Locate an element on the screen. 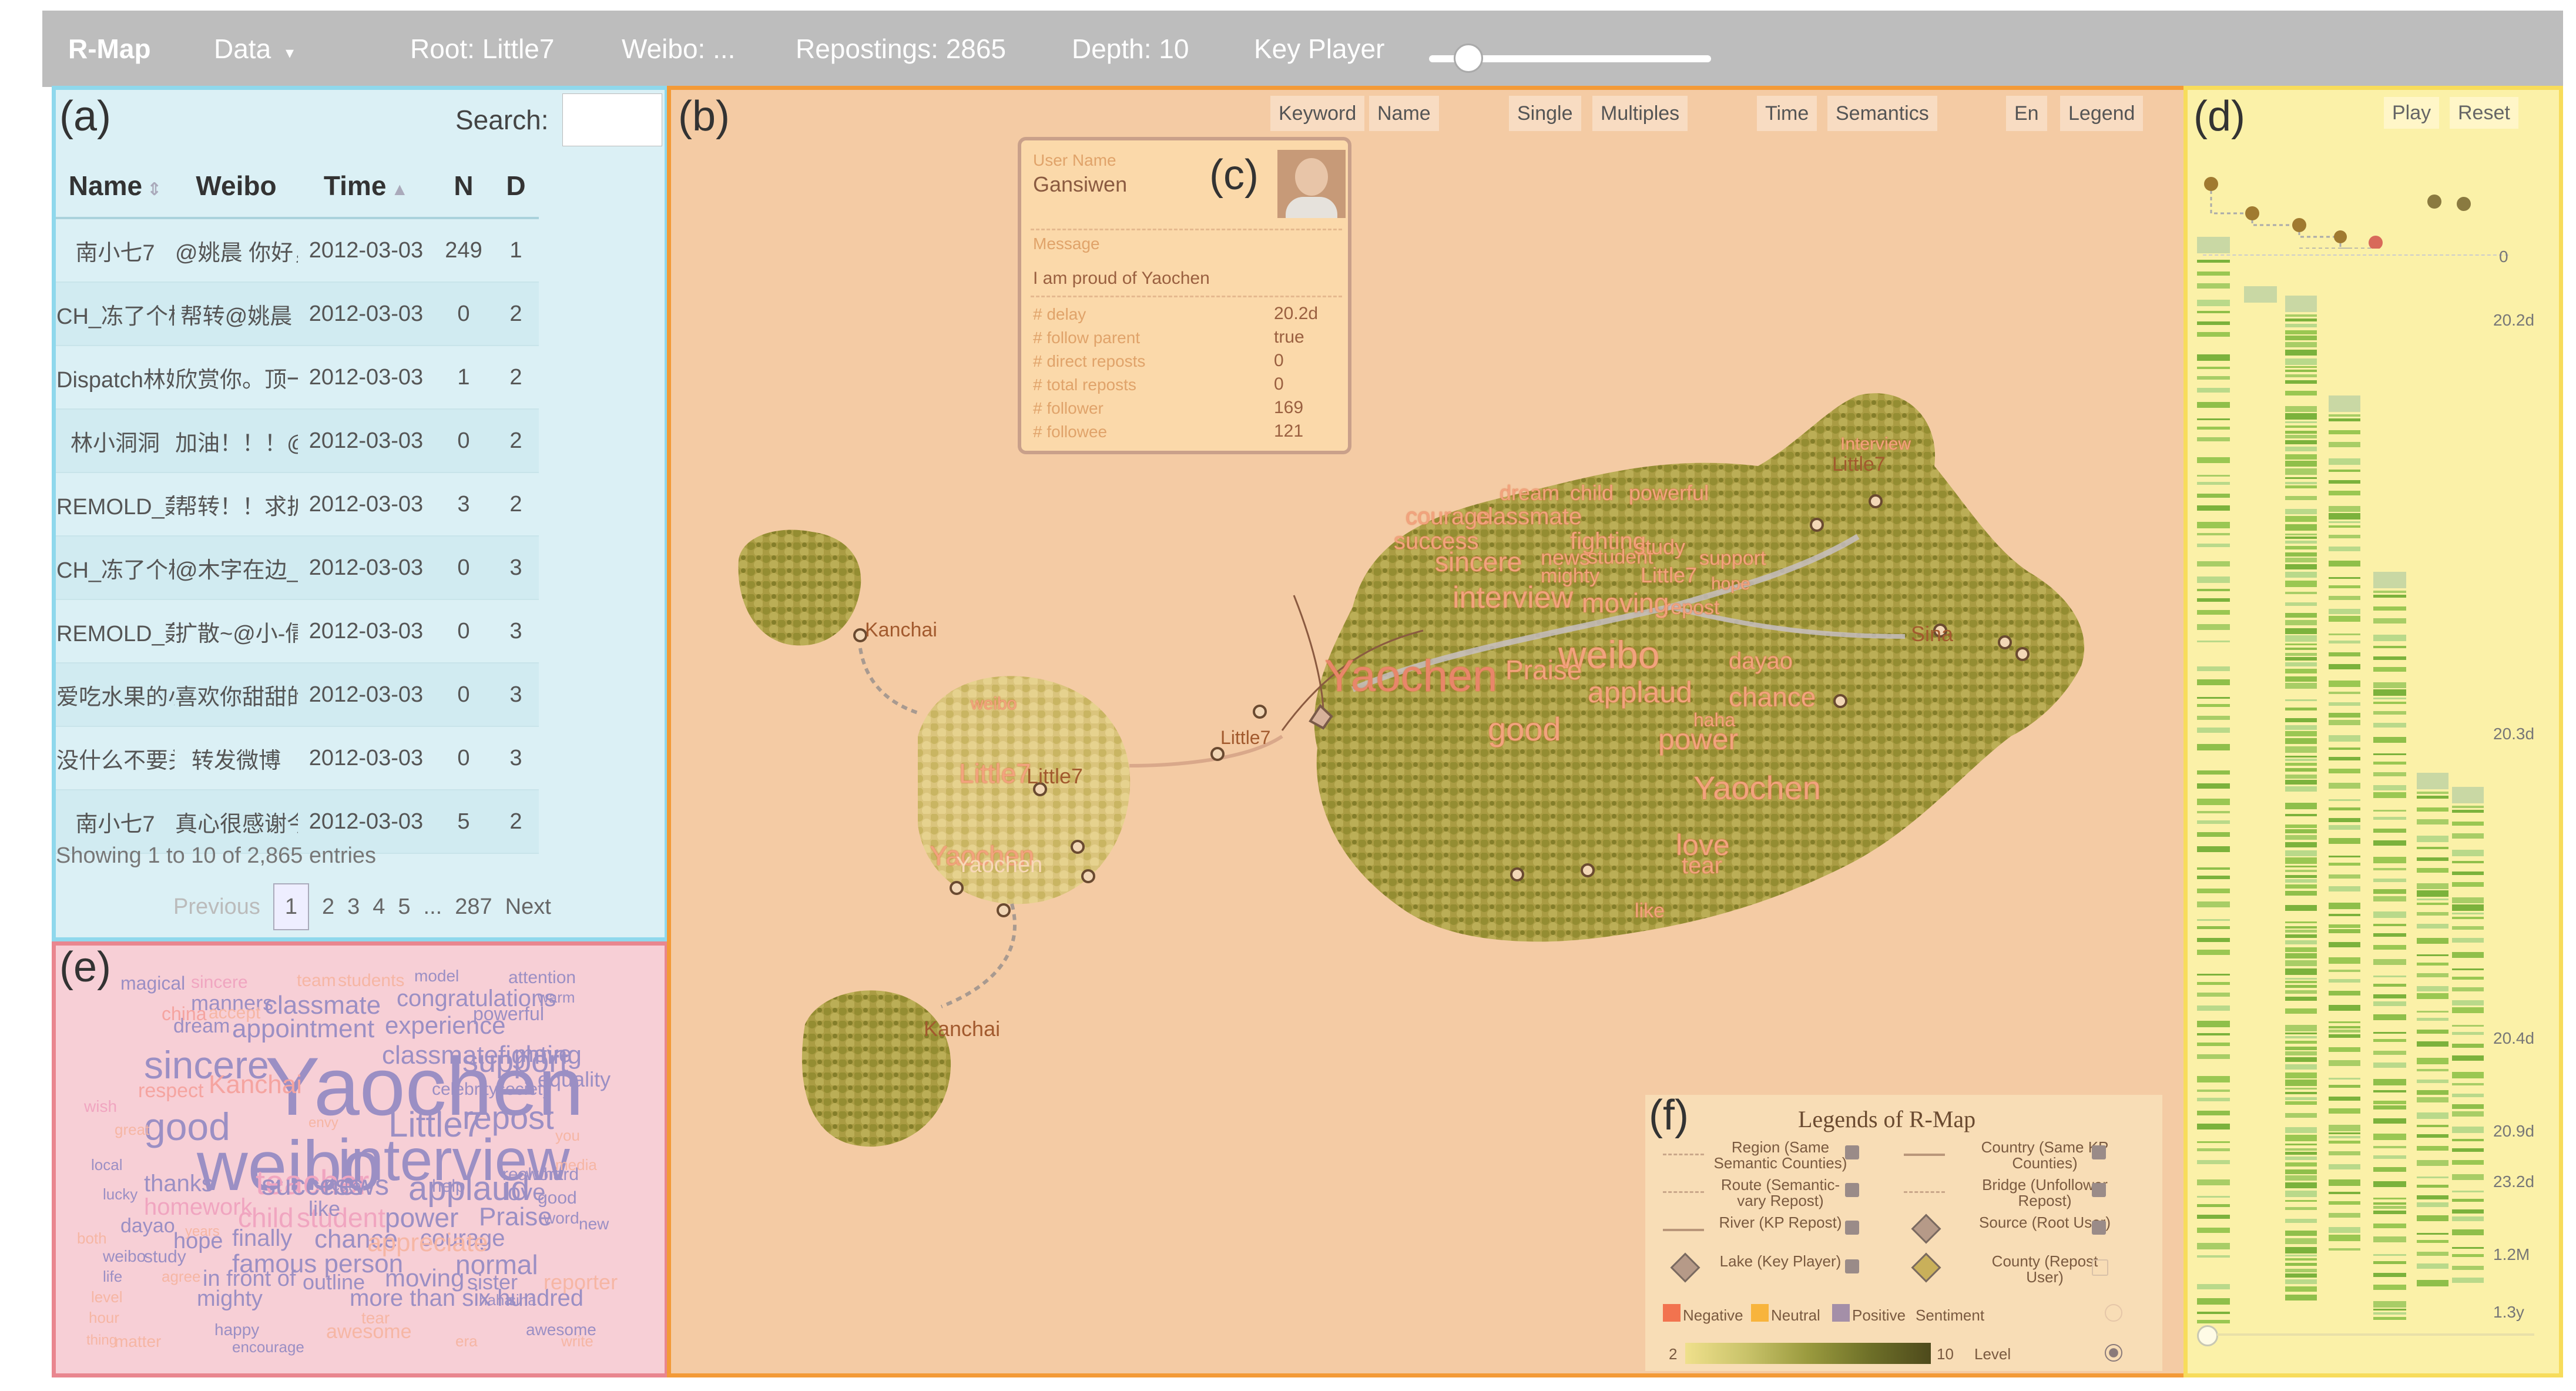  word-cloud-word: help is located at coordinates (449, 1187).